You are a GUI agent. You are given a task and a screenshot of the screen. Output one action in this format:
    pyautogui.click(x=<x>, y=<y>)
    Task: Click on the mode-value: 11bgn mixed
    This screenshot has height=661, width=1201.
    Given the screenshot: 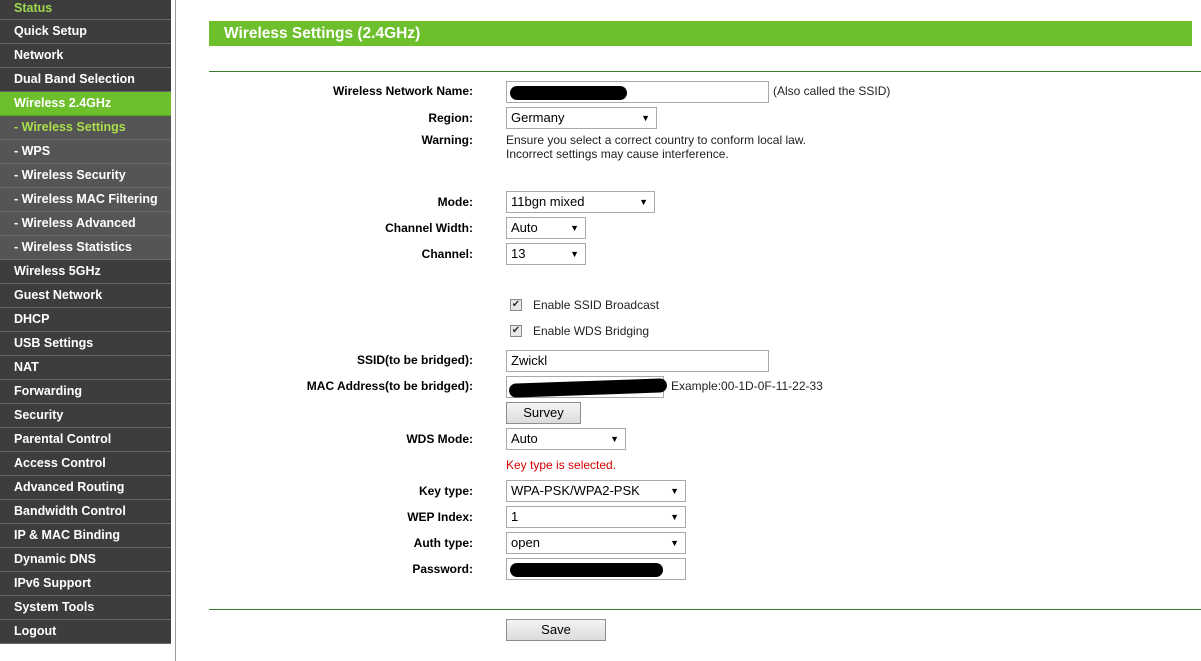 What is the action you would take?
    pyautogui.click(x=548, y=201)
    